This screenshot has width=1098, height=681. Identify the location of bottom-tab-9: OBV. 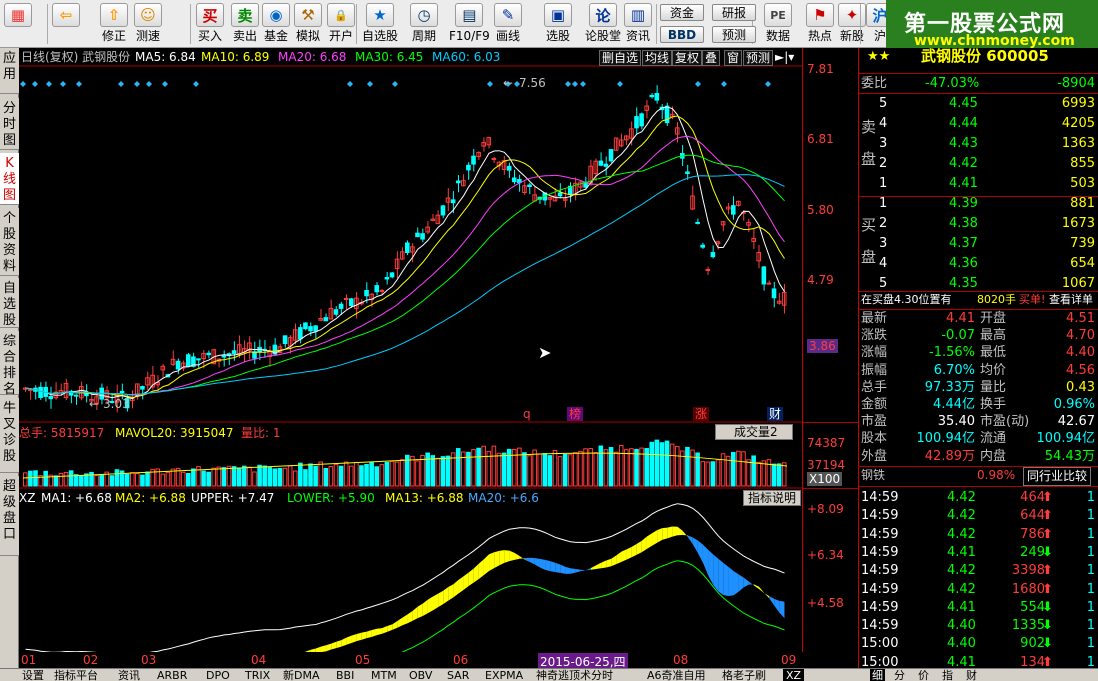
(420, 675).